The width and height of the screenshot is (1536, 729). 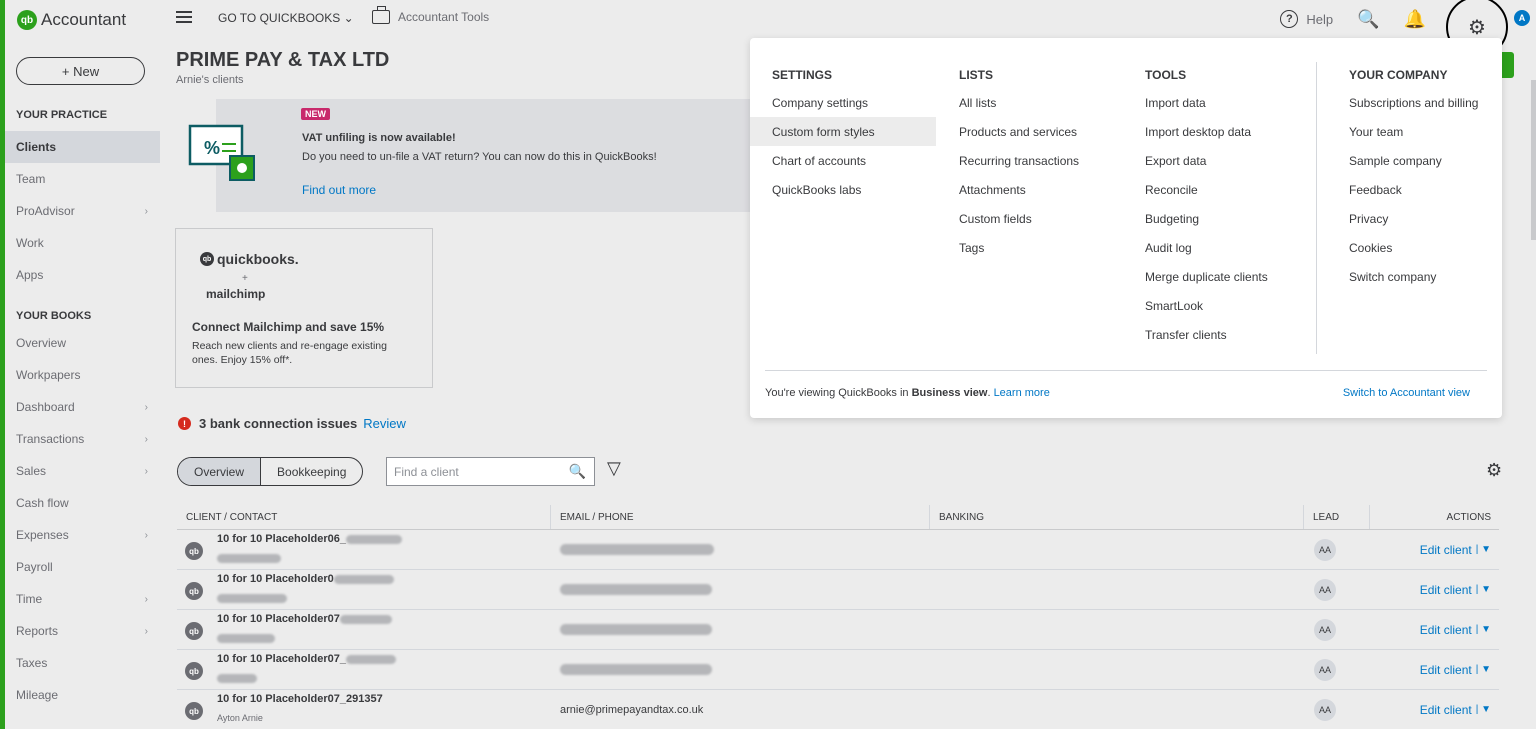 What do you see at coordinates (1030, 102) in the screenshot?
I see `menu-item-all-lists: All lists` at bounding box center [1030, 102].